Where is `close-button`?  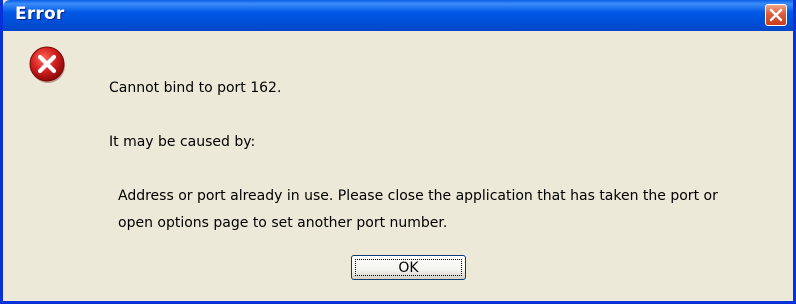
close-button is located at coordinates (776, 15).